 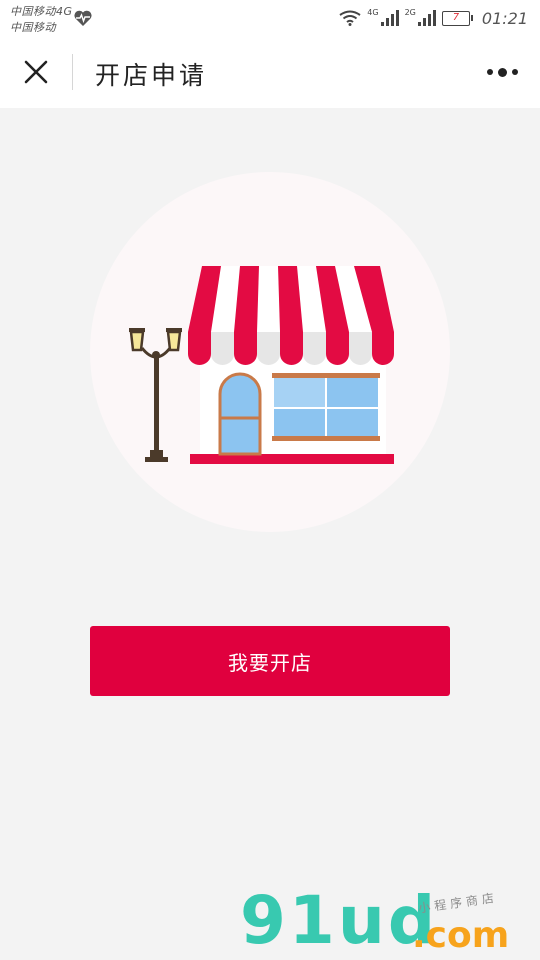 I want to click on storefront-icon, so click(x=292, y=407).